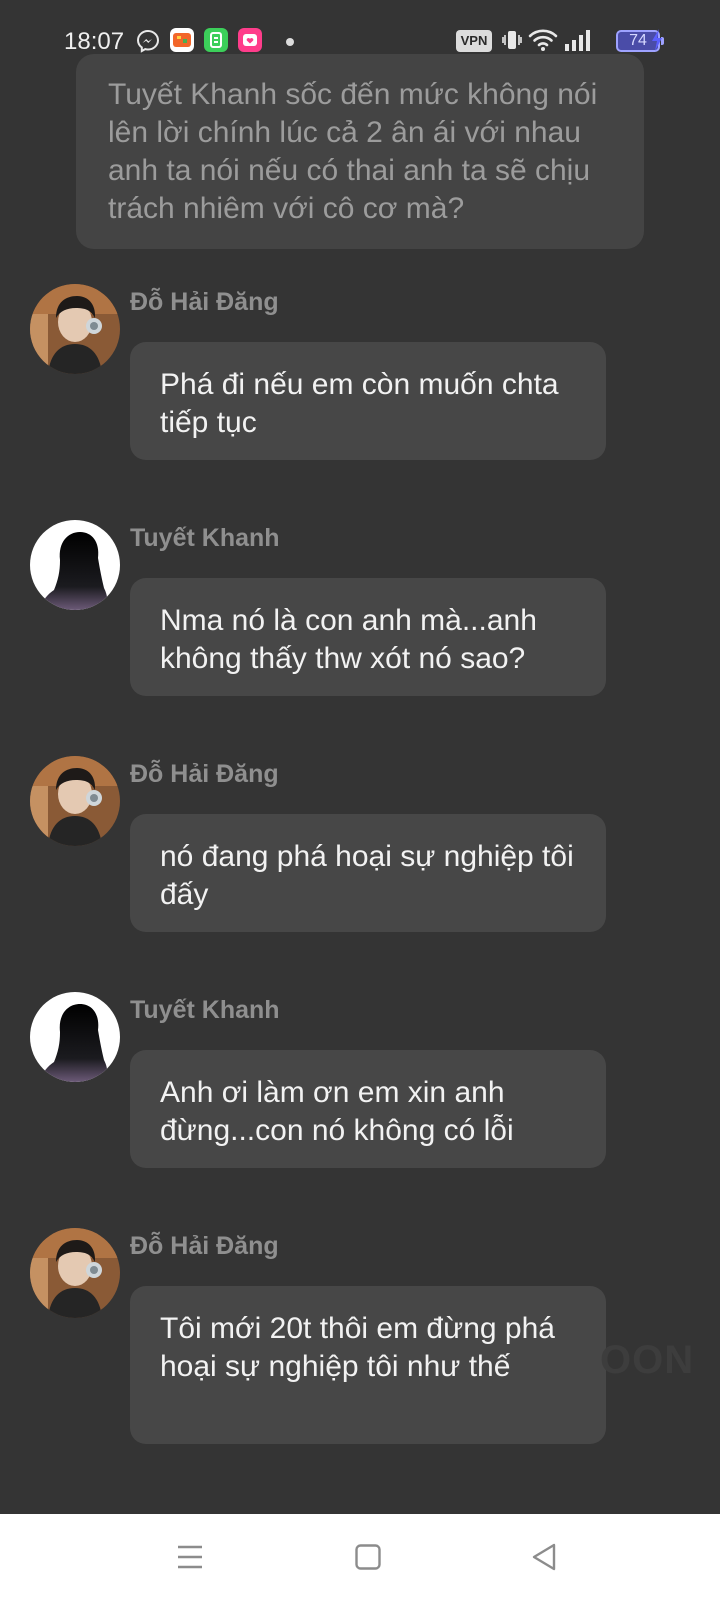  Describe the element at coordinates (190, 1559) in the screenshot. I see `menu-icon` at that location.